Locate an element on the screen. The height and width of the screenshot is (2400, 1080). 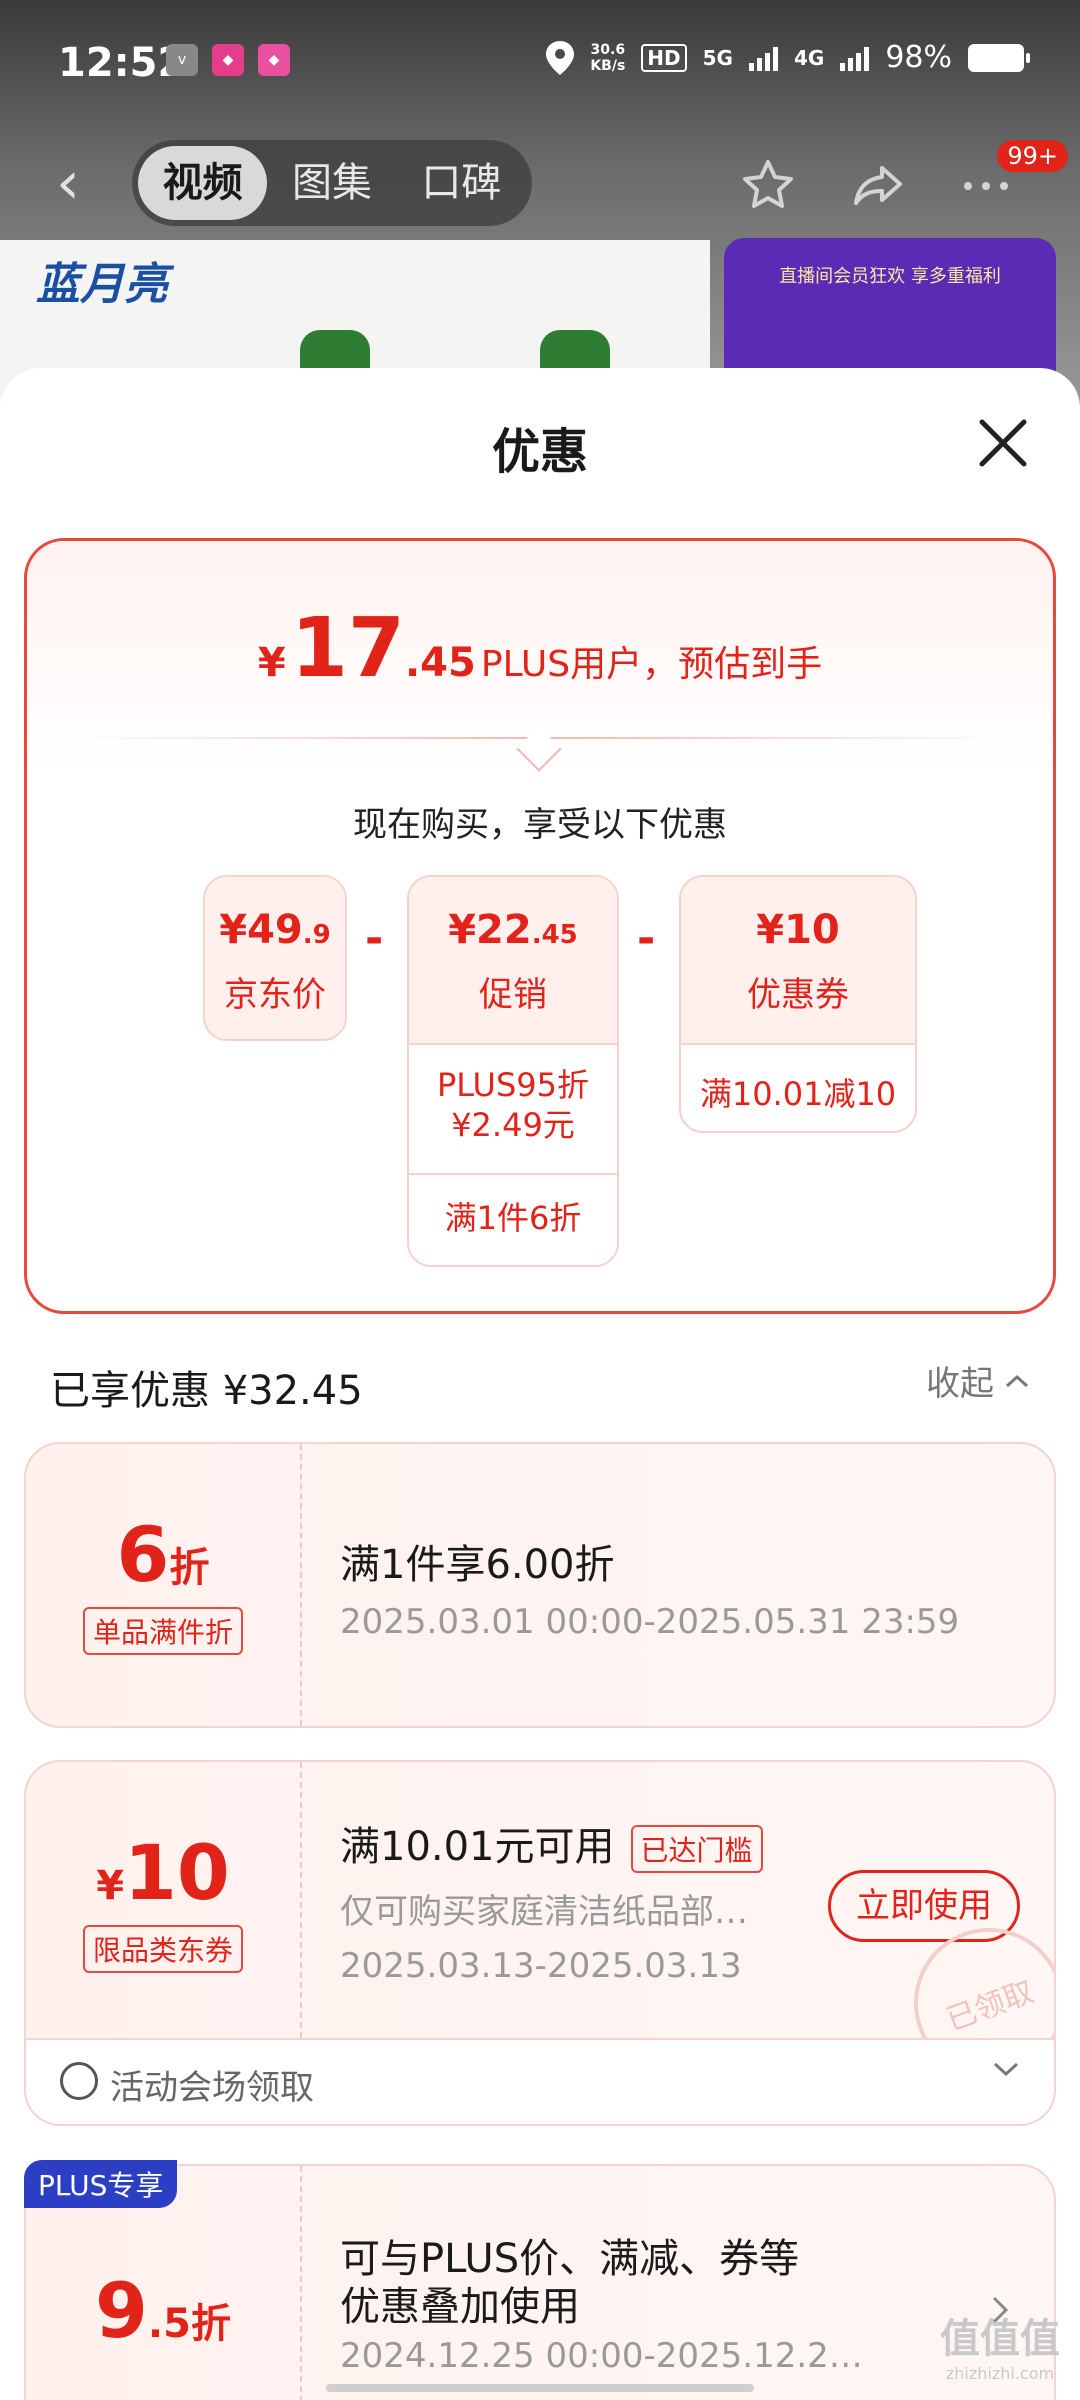
calc-amount-main: ¥10 is located at coordinates (798, 930).